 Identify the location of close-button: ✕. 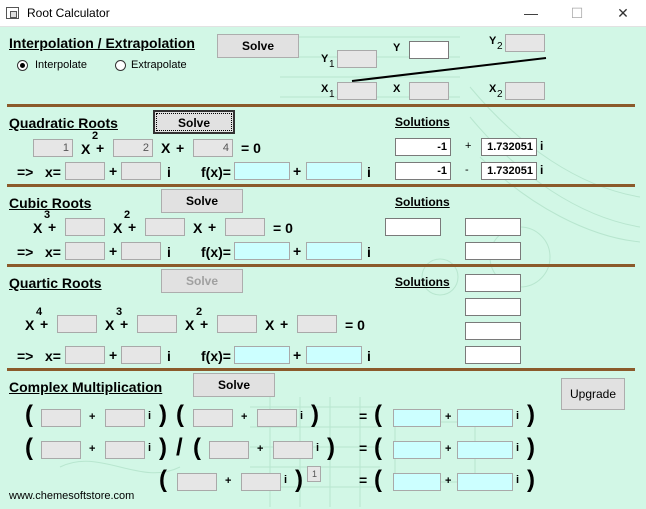
(623, 13).